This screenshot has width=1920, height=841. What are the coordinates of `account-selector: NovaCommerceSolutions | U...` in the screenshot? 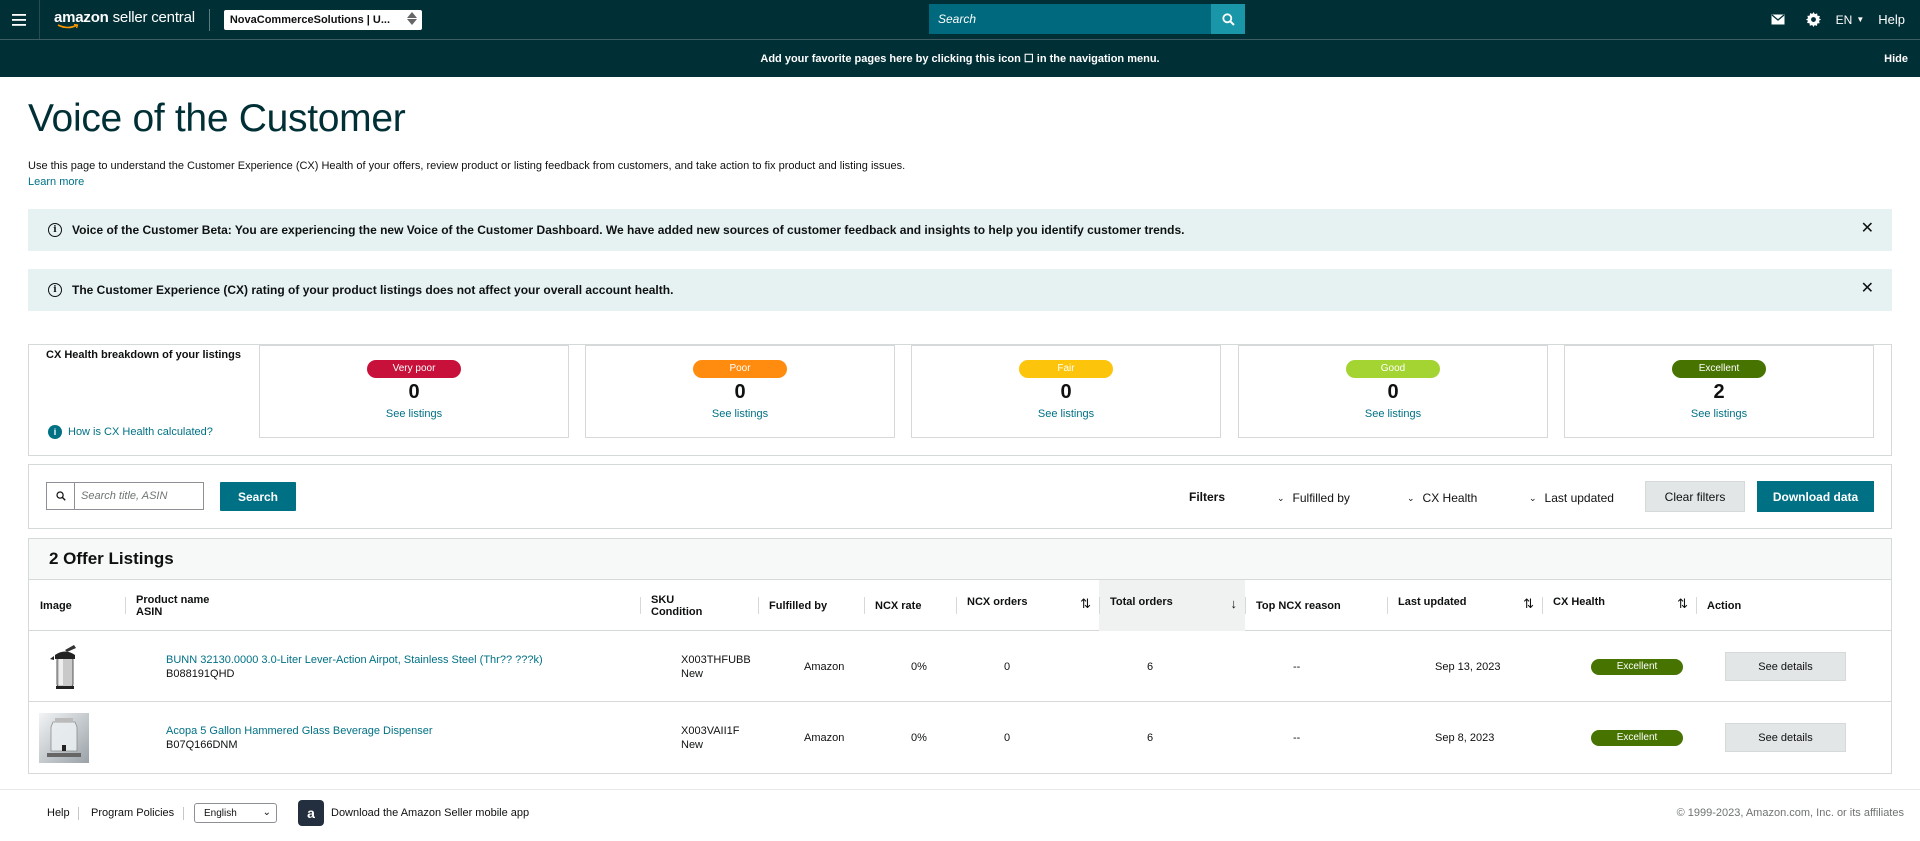 It's located at (322, 19).